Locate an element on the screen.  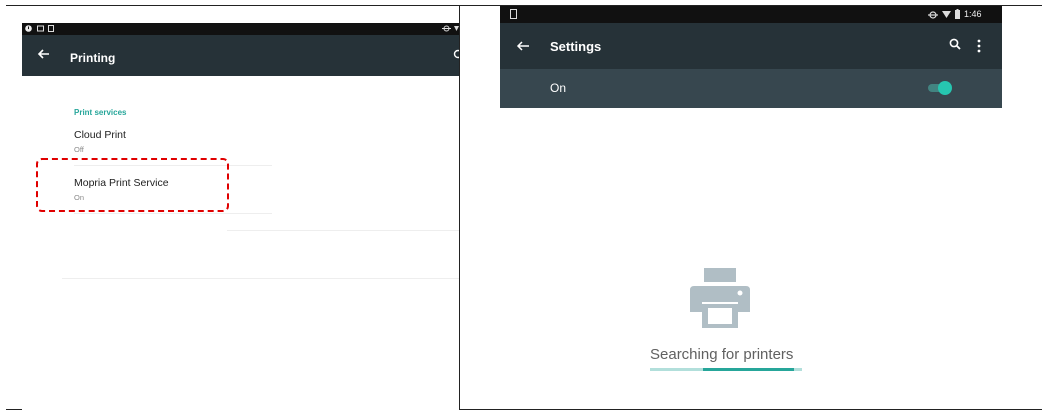
search-progress-bar is located at coordinates (726, 369).